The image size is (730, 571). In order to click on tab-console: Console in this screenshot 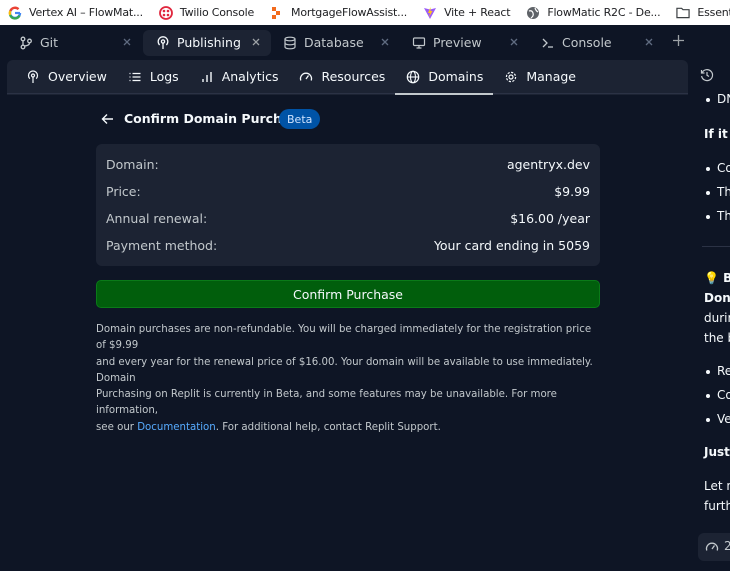, I will do `click(596, 43)`.